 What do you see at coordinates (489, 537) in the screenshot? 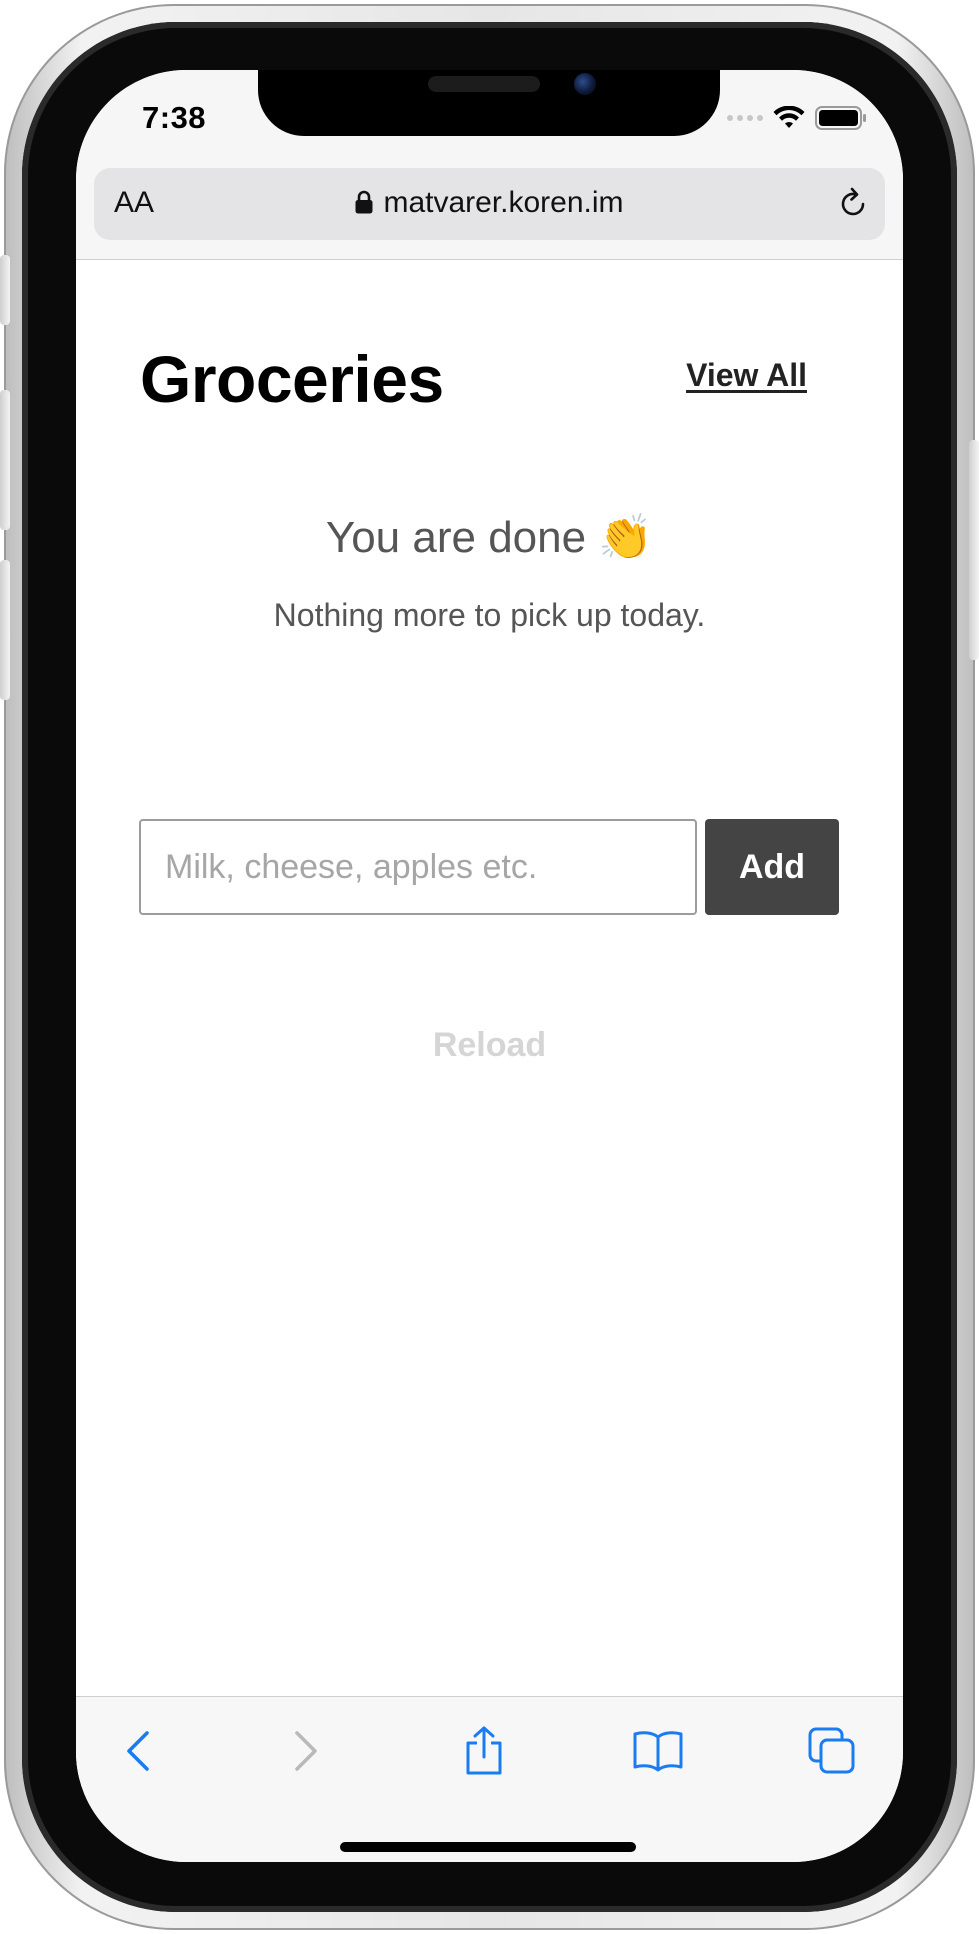
I see `done-title: You are done 👏` at bounding box center [489, 537].